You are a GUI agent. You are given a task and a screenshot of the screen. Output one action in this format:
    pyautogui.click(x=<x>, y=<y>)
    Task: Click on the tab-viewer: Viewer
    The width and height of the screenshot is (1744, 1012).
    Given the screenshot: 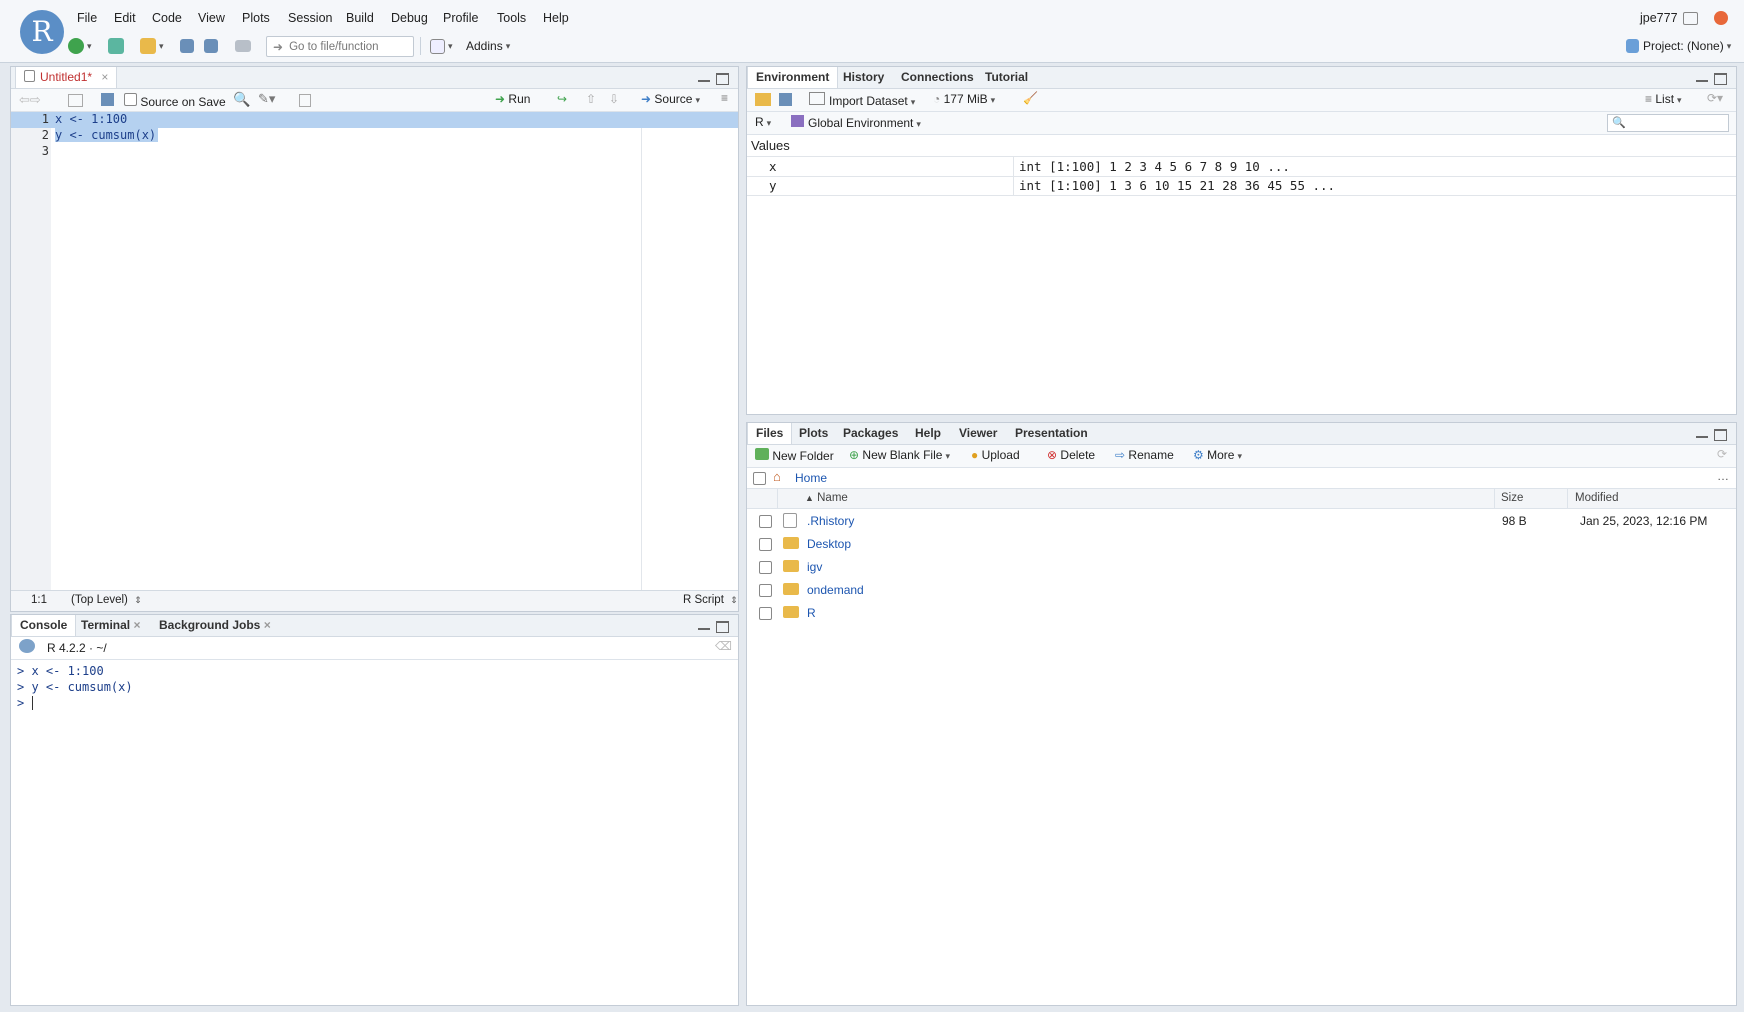 What is the action you would take?
    pyautogui.click(x=978, y=433)
    